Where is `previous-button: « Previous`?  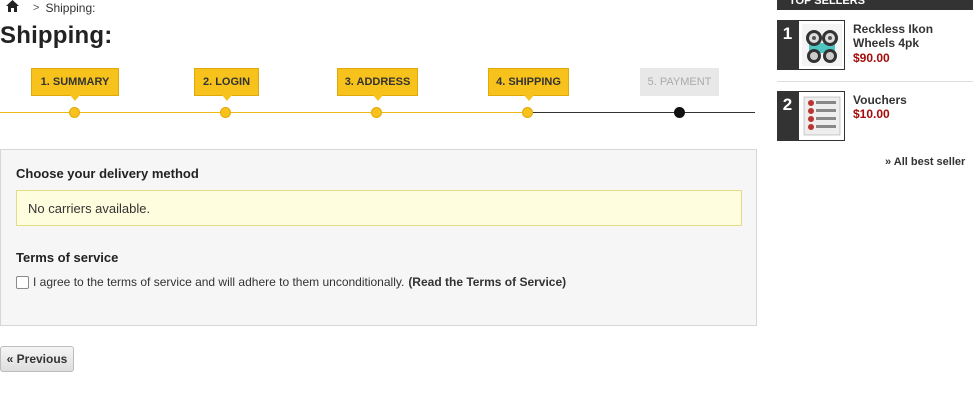
previous-button: « Previous is located at coordinates (37, 359).